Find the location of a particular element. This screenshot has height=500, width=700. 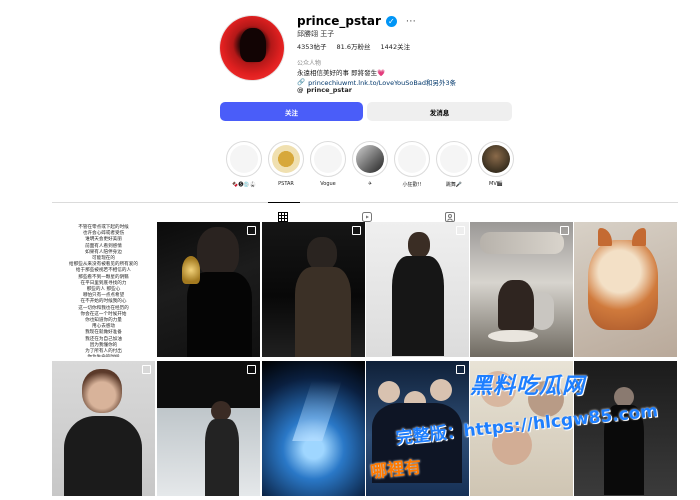

watermark-overlay-text: 哪裡有 is located at coordinates (396, 470).